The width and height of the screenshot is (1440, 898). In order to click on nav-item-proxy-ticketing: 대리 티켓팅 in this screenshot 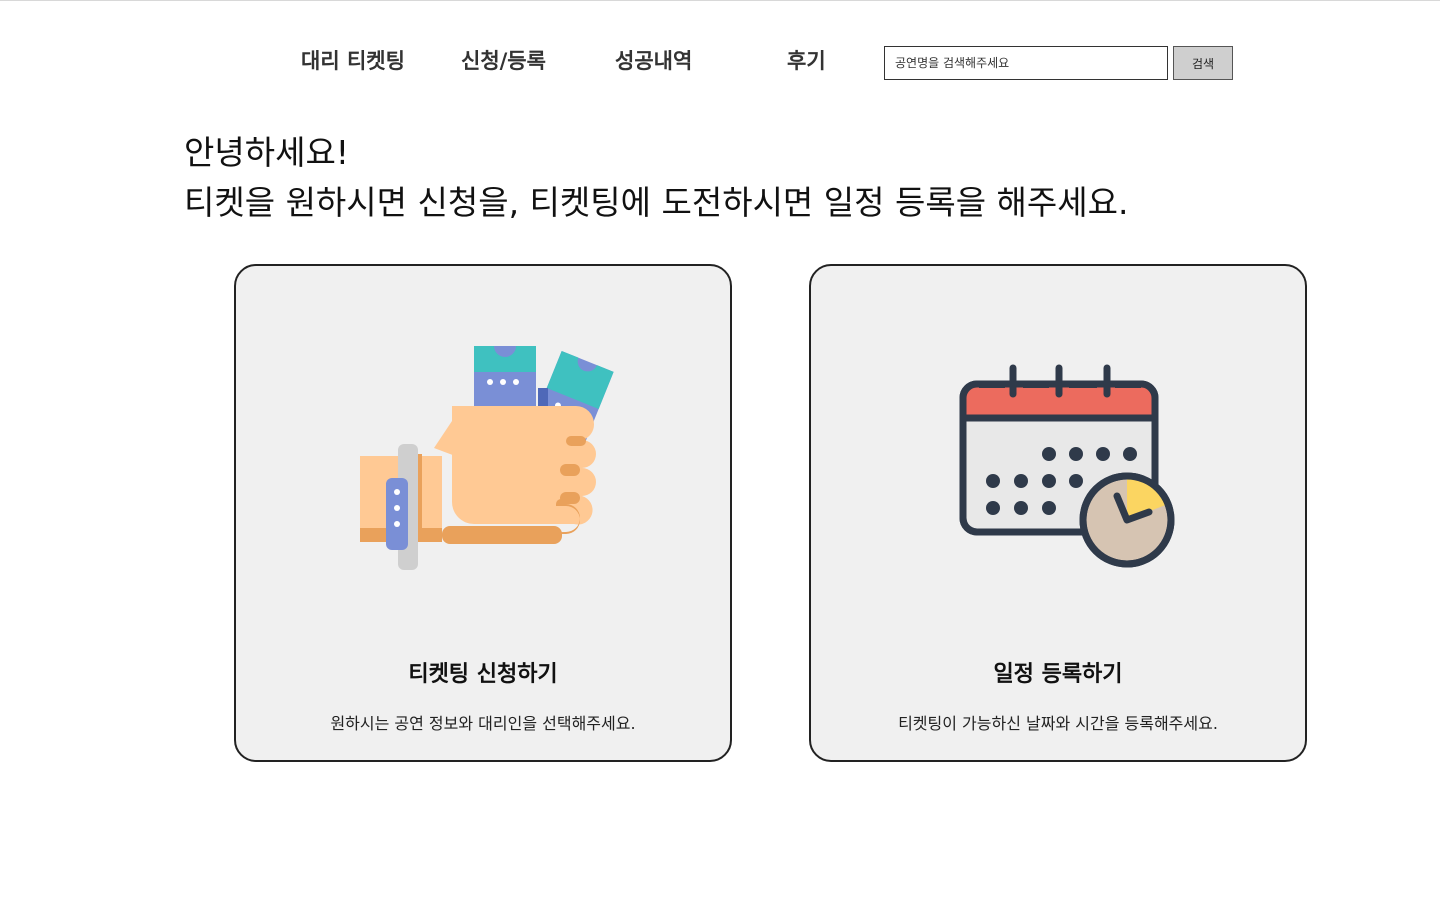, I will do `click(353, 62)`.